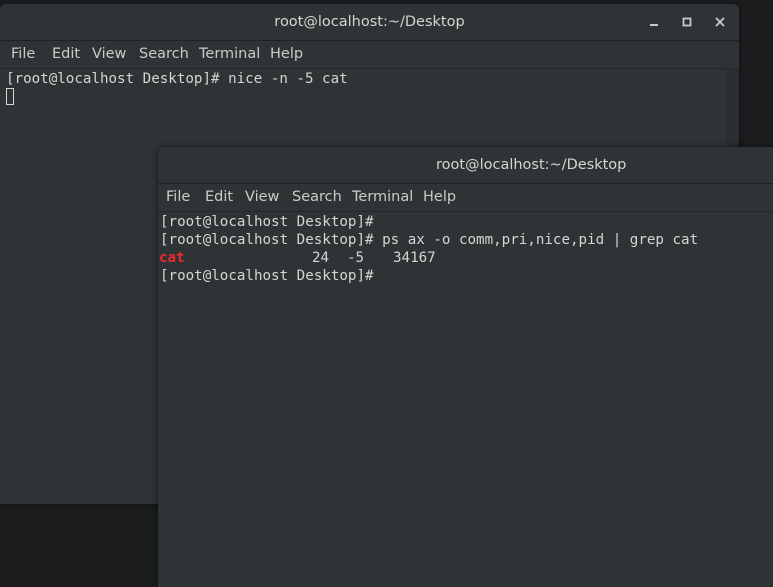  What do you see at coordinates (172, 258) in the screenshot?
I see `process-name: cat` at bounding box center [172, 258].